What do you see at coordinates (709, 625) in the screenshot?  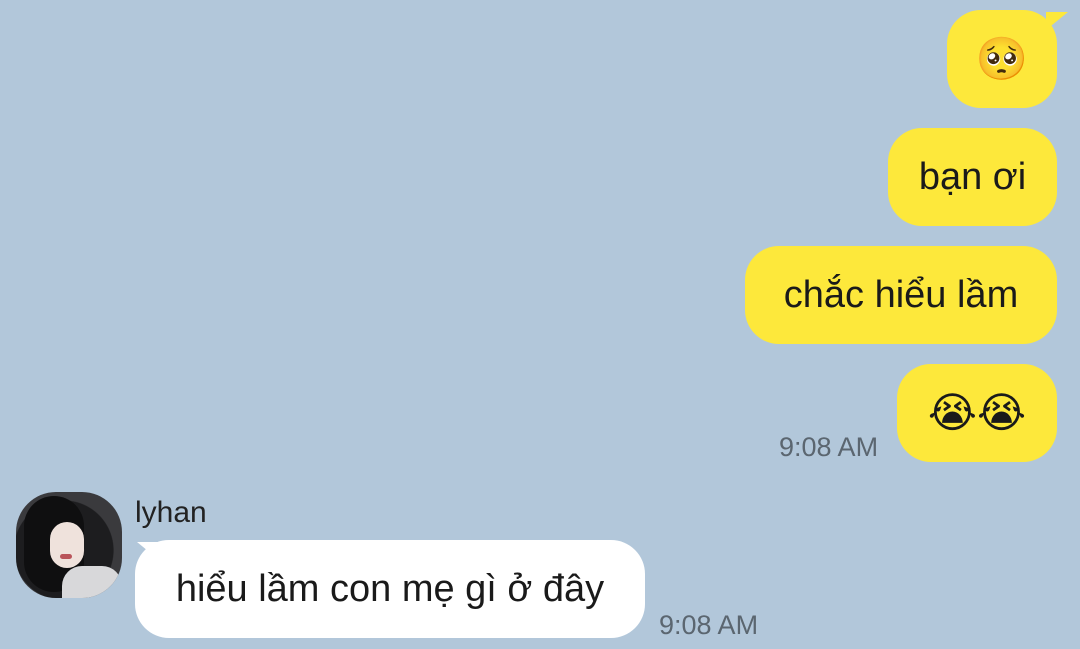 I see `incoming-timestamp: 9:08 AM` at bounding box center [709, 625].